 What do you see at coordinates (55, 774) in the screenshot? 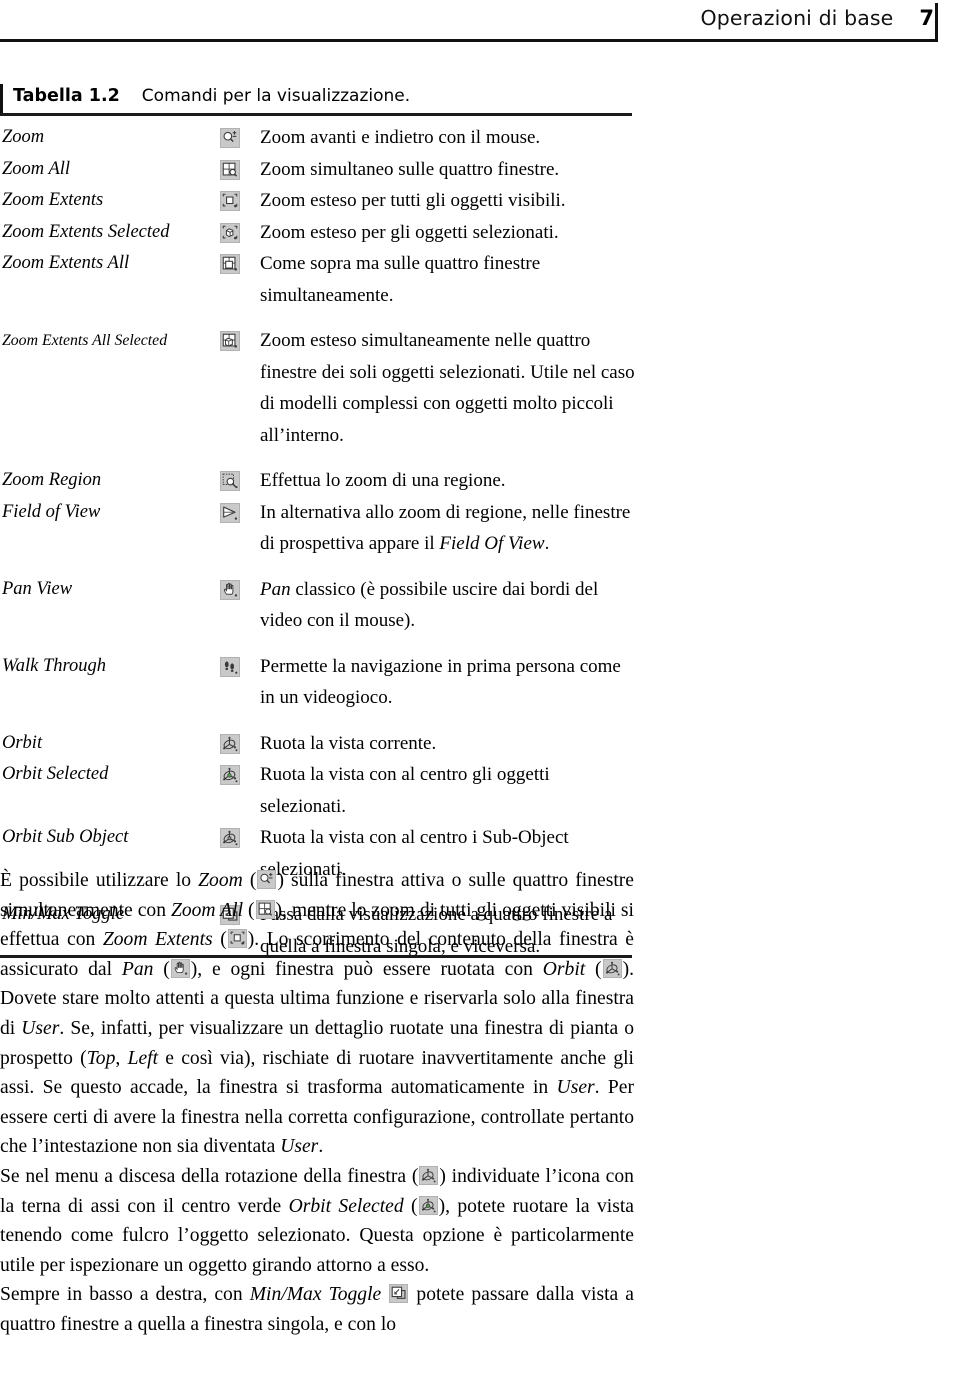
I see `command-name: Orbit Selected` at bounding box center [55, 774].